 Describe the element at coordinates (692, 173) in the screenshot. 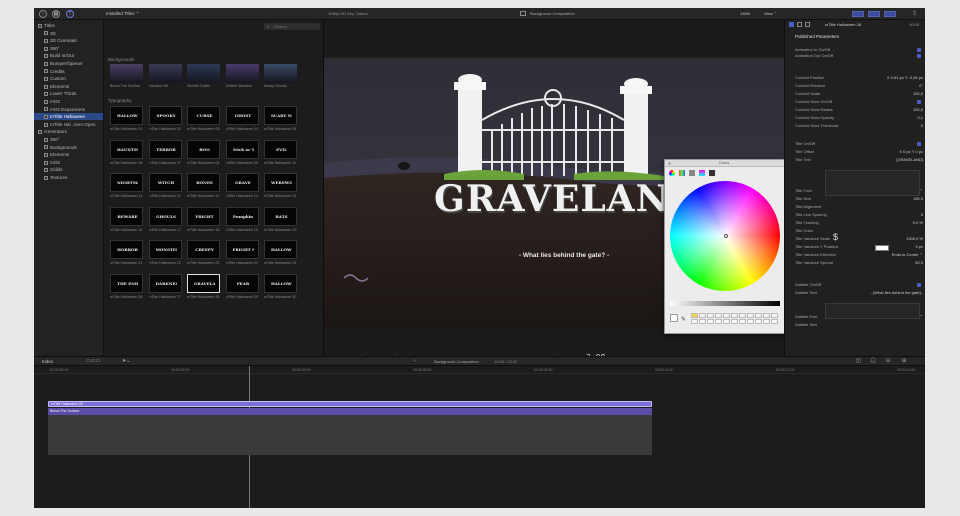

I see `color-palettes-tab-icon` at that location.